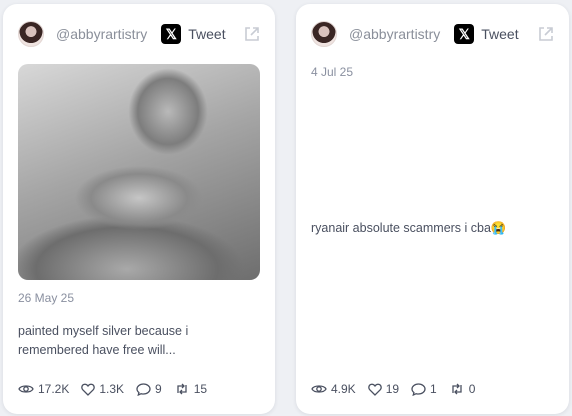 This screenshot has height=416, width=572. I want to click on likes-count: 1.3K, so click(112, 389).